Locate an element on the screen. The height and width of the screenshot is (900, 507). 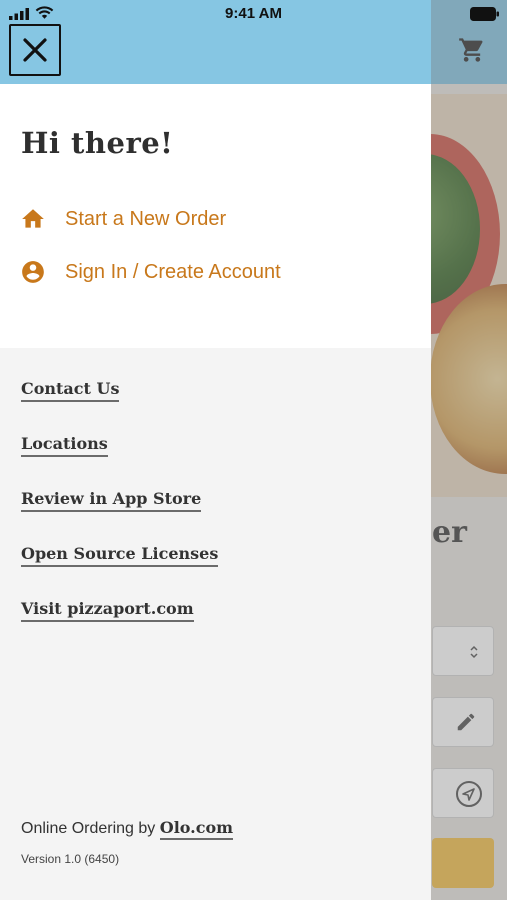
contact-us-link: Contact Us is located at coordinates (70, 390).